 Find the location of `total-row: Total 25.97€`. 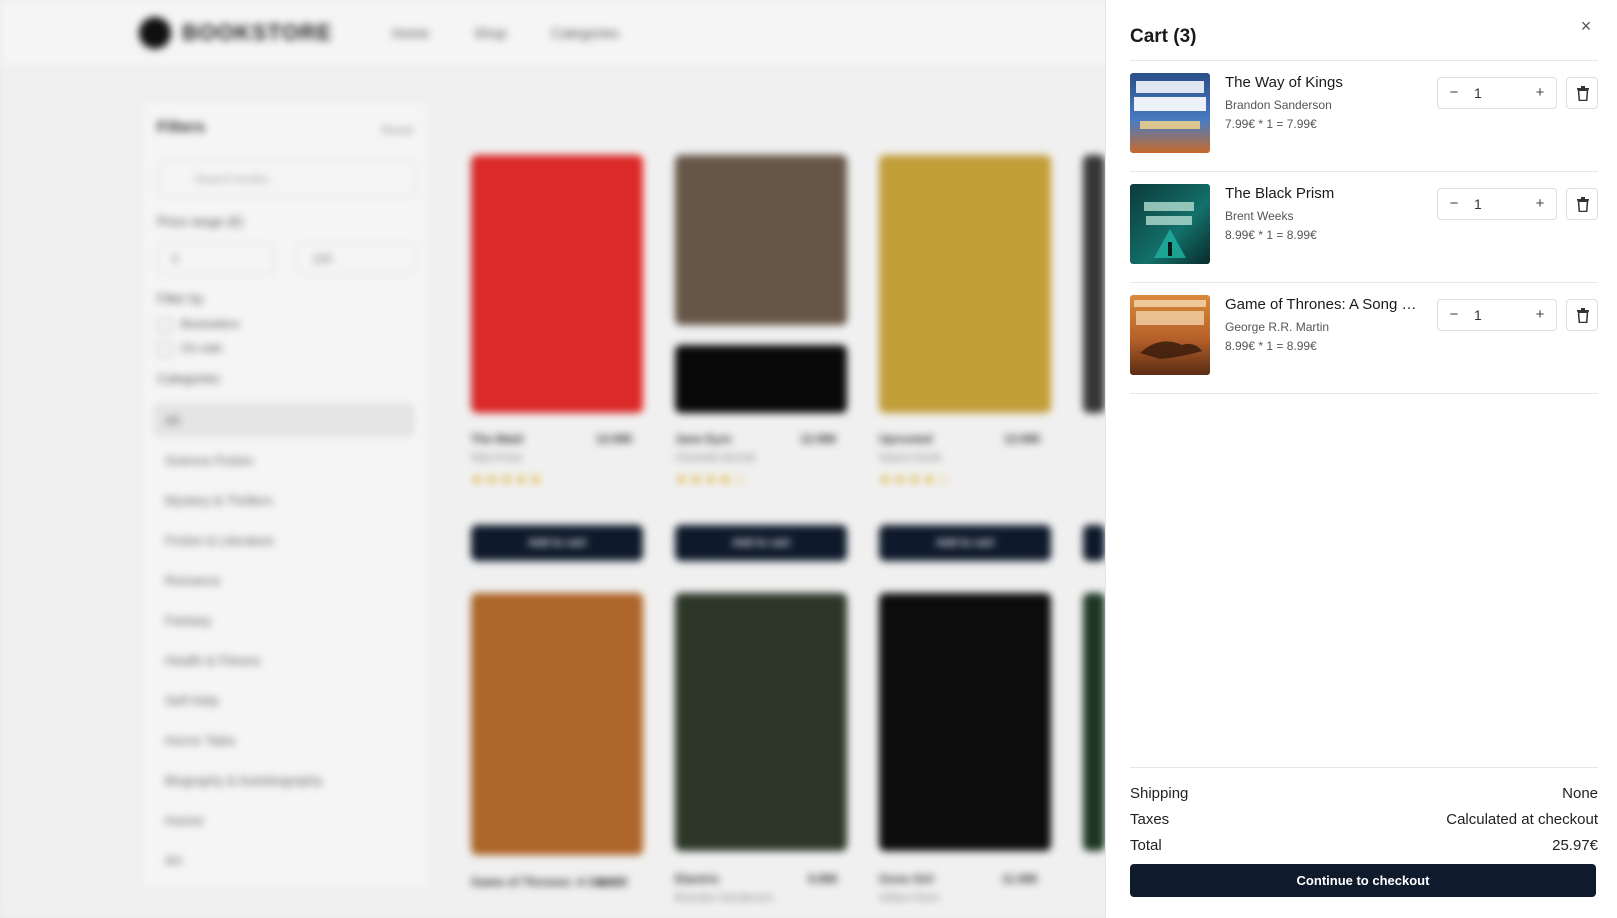

total-row: Total 25.97€ is located at coordinates (1364, 847).